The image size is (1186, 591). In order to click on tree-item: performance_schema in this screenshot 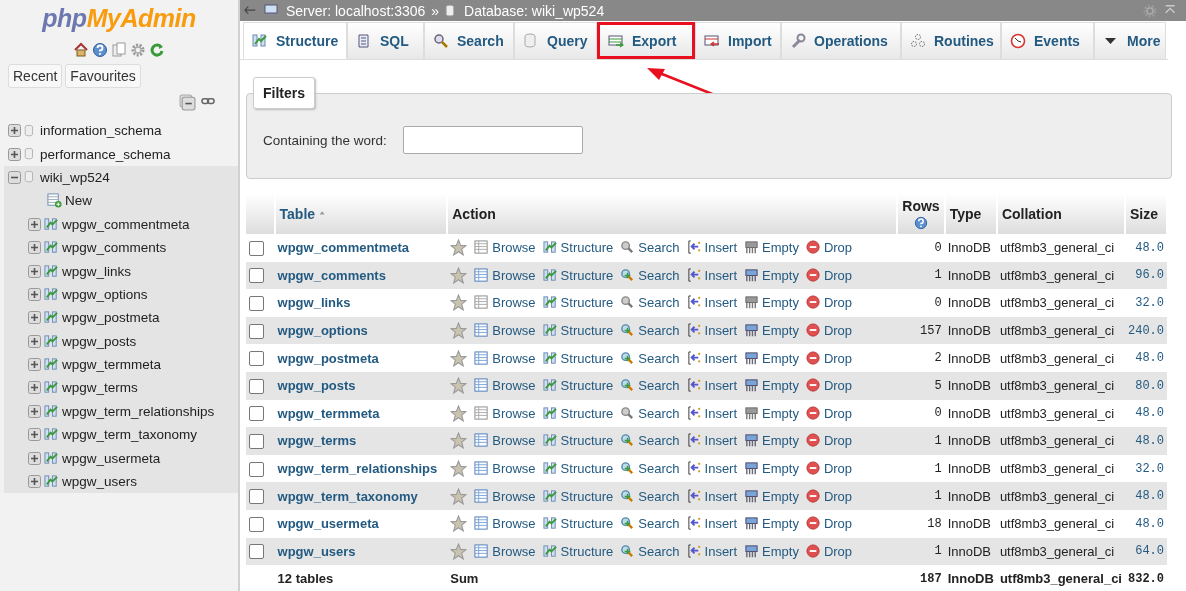, I will do `click(121, 154)`.